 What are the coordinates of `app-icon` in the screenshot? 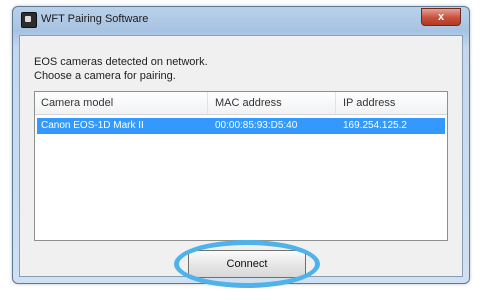 It's located at (29, 20).